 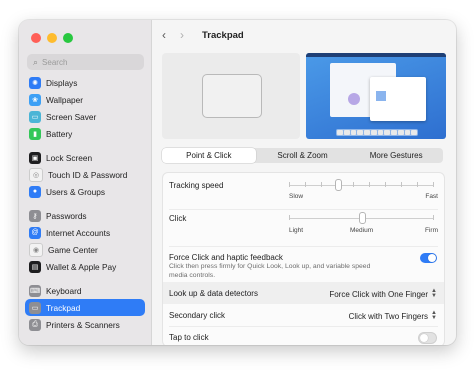 I want to click on tap-to-click-label: Tap to click, so click(x=189, y=337).